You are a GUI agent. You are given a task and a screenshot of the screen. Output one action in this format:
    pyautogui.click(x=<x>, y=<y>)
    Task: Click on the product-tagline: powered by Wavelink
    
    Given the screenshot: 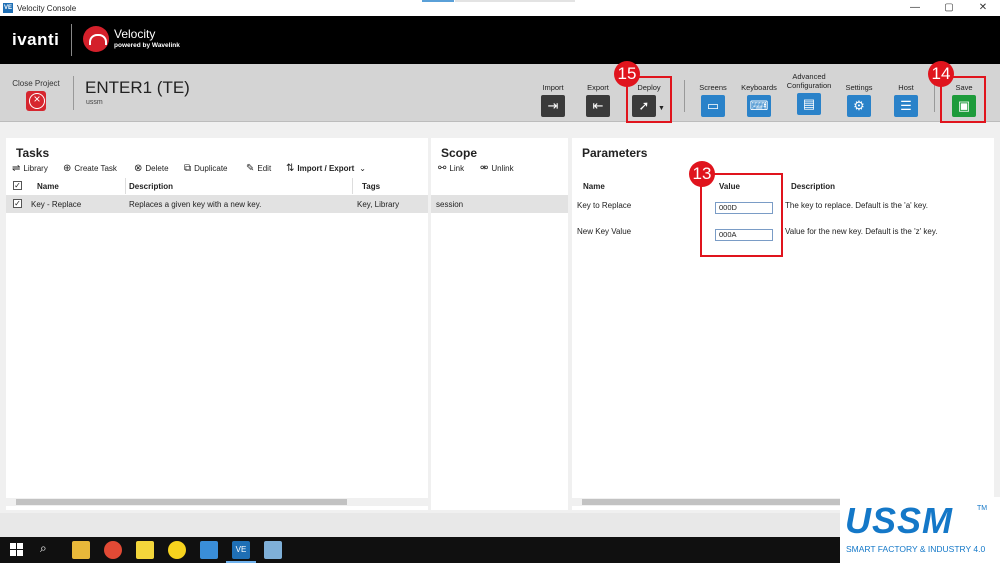 What is the action you would take?
    pyautogui.click(x=147, y=45)
    